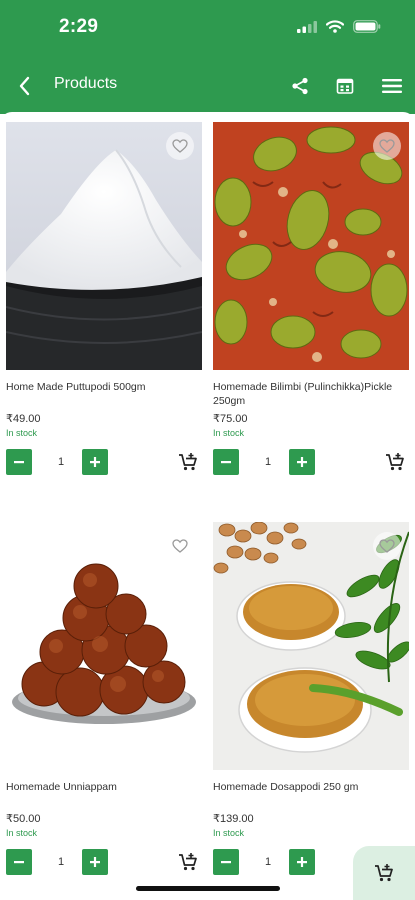 Image resolution: width=415 pixels, height=900 pixels. I want to click on back-button, so click(24, 86).